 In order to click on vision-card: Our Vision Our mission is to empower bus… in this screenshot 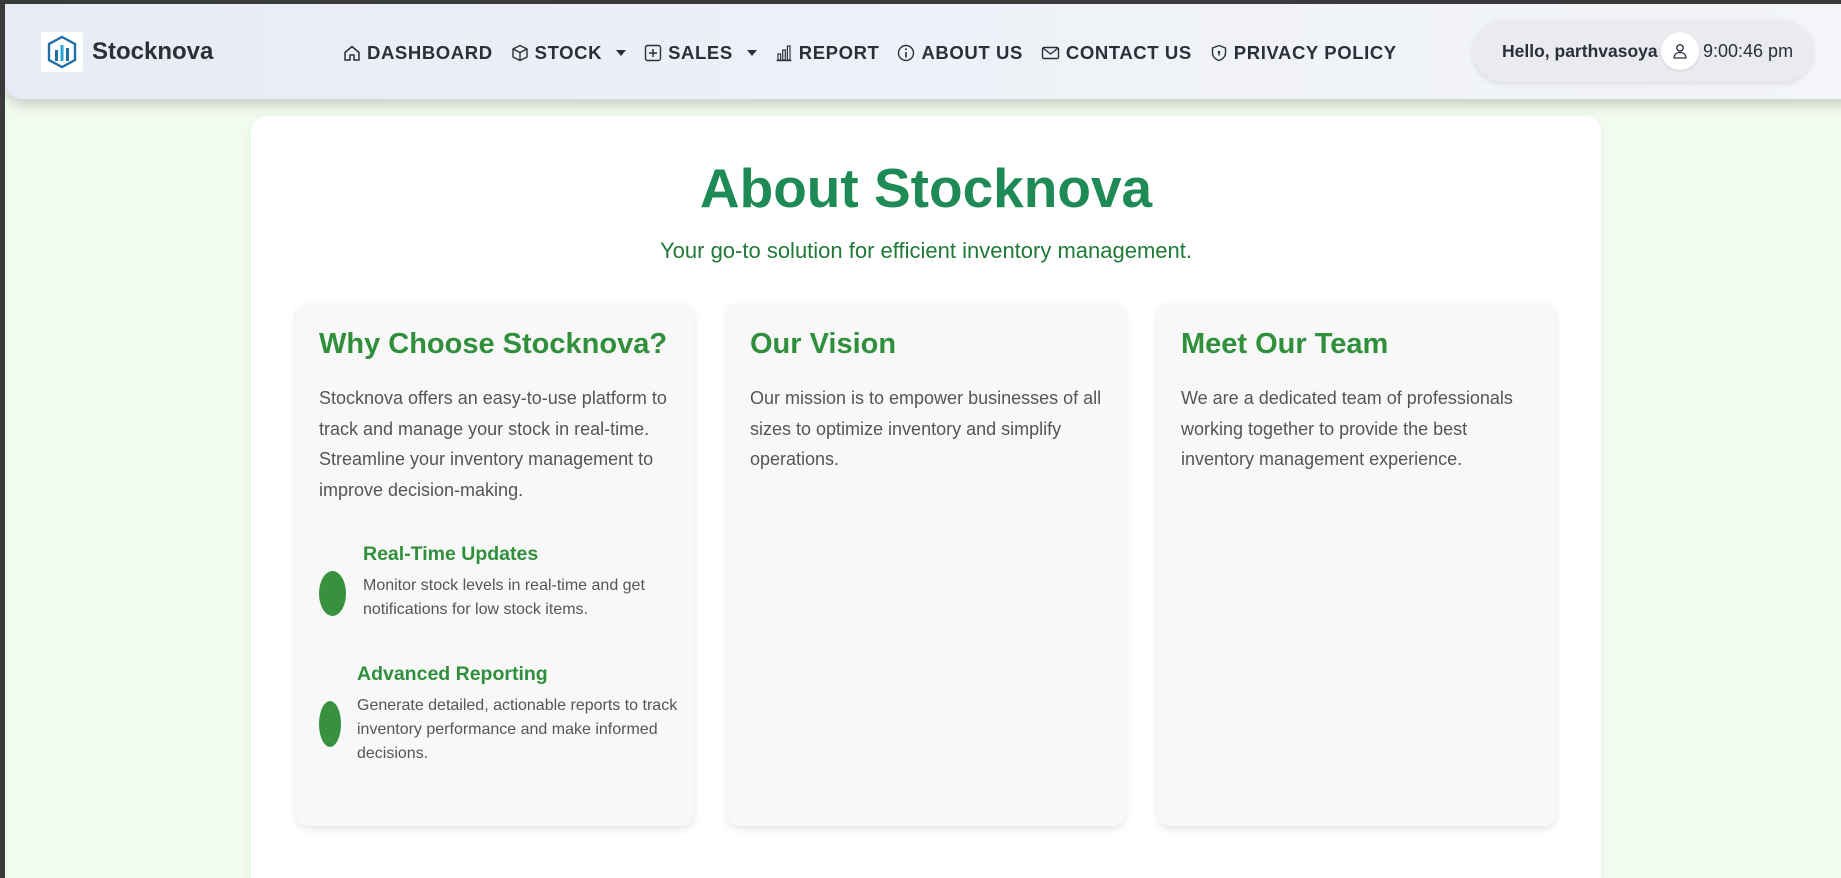, I will do `click(926, 564)`.